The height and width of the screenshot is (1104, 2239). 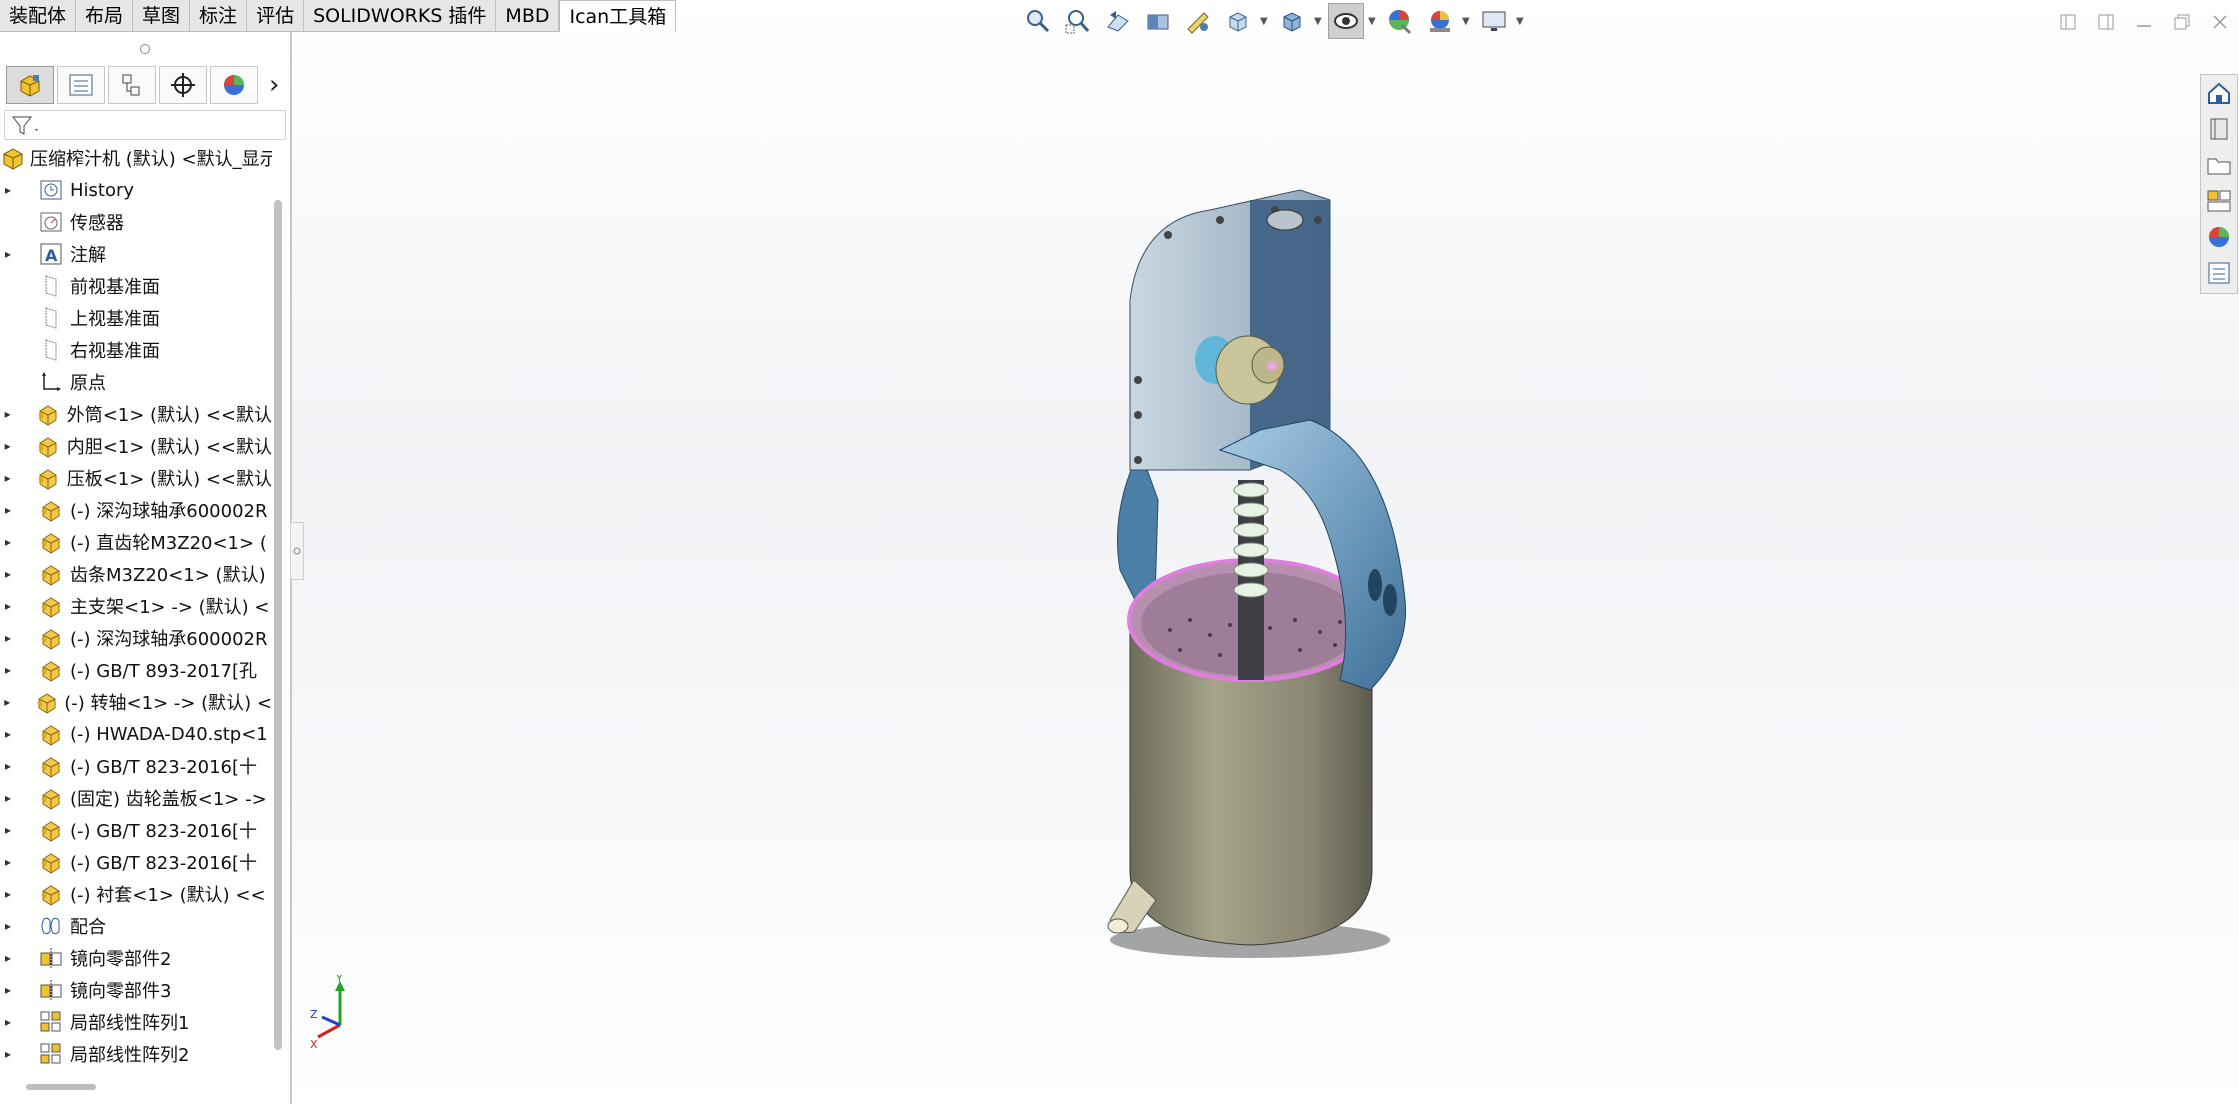 What do you see at coordinates (2219, 165) in the screenshot?
I see `file-explorer-icon` at bounding box center [2219, 165].